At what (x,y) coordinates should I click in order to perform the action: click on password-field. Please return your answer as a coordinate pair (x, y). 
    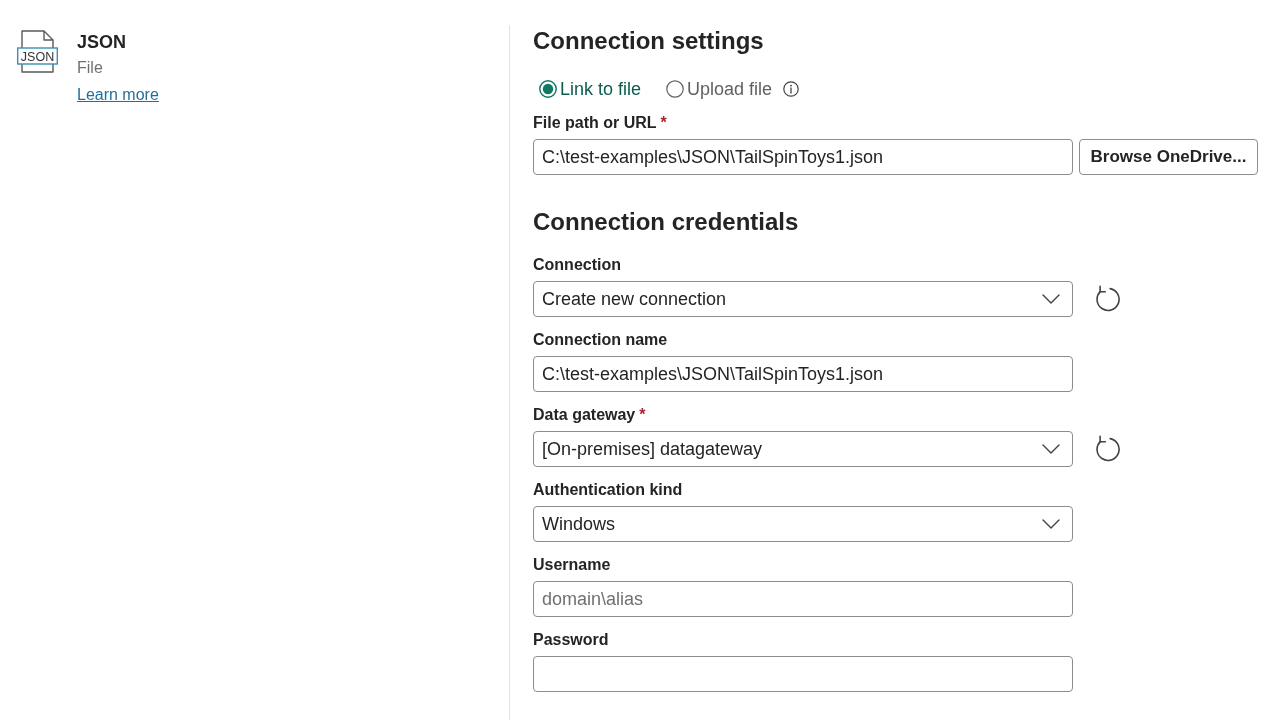
    Looking at the image, I should click on (803, 674).